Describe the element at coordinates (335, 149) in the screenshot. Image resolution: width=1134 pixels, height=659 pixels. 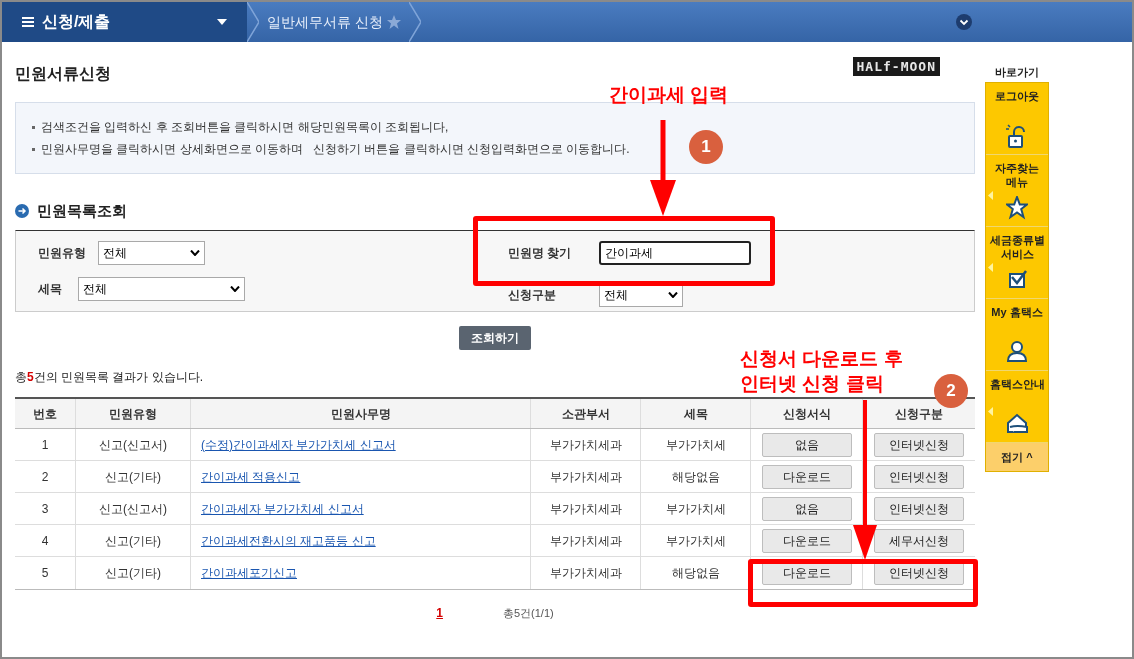
I see `notice-text: 민원사무명을 클릭하시면 상세화면으로 이동하며 신청하기 버튼을 클릭하시면 신청입력화면으로 이동합니다.` at that location.